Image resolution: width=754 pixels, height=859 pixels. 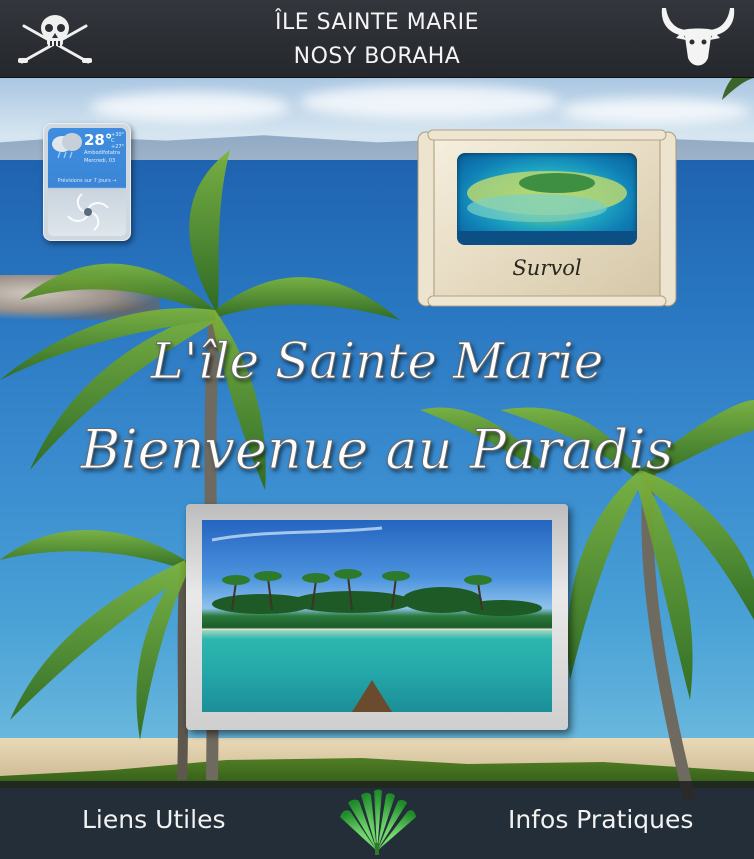 I want to click on weather-forecast-link: Prévisions sur 7 jours →, so click(x=87, y=181).